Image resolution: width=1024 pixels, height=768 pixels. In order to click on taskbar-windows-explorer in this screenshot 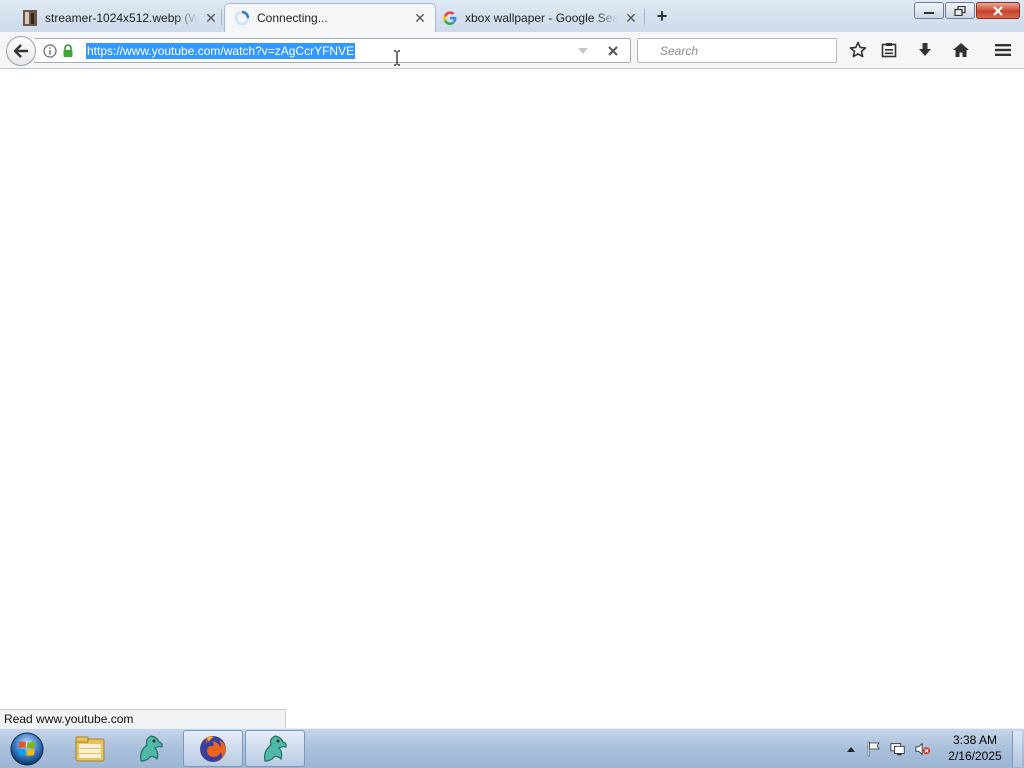, I will do `click(90, 748)`.